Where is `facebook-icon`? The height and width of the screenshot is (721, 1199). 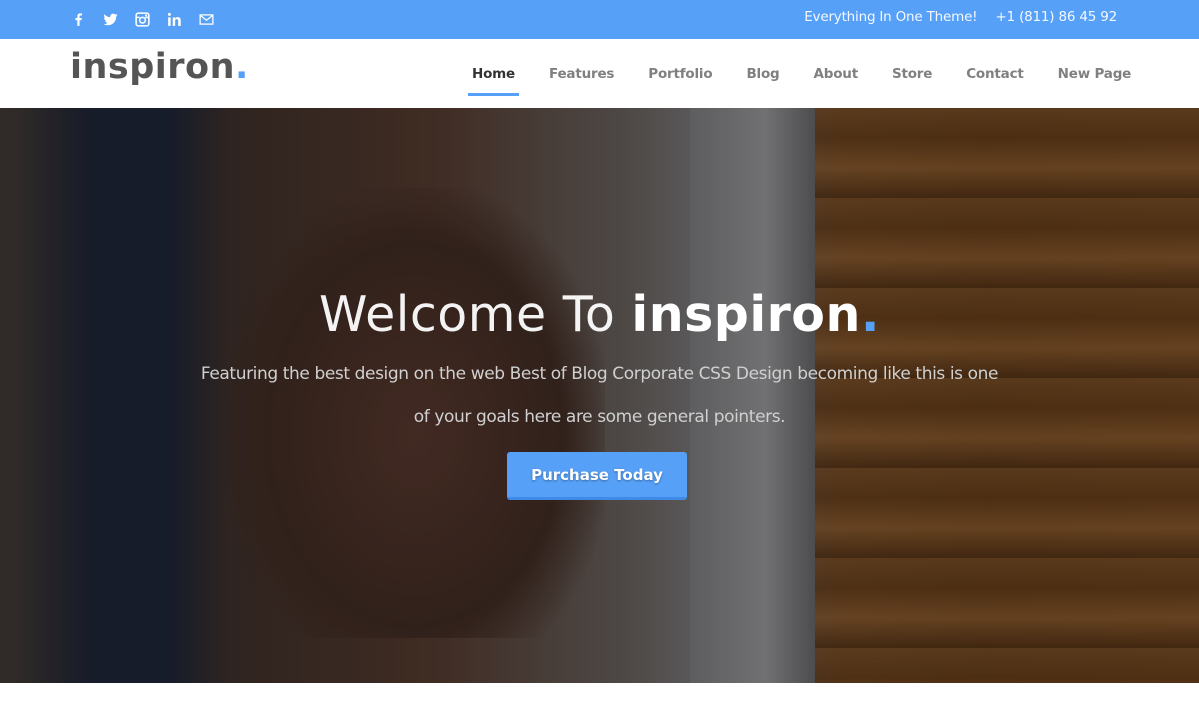 facebook-icon is located at coordinates (78, 19).